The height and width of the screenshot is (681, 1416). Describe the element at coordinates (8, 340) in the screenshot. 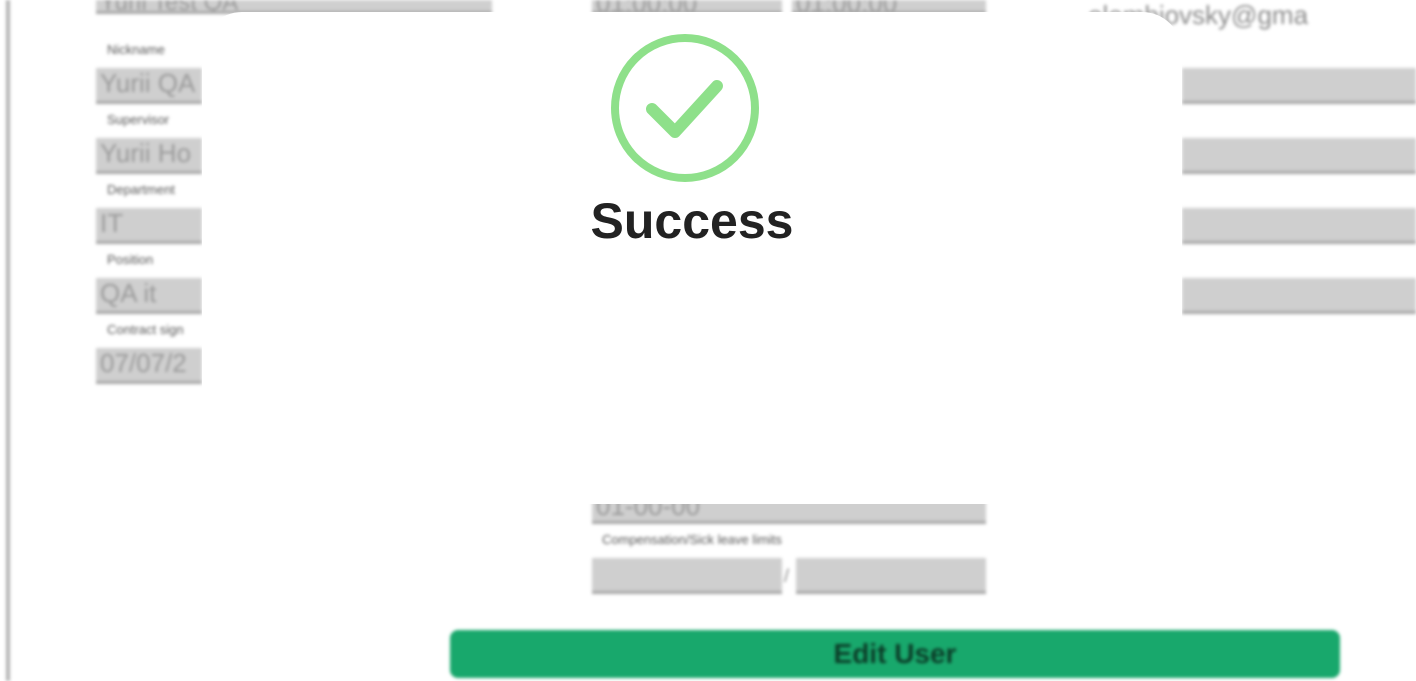

I see `left-border` at that location.